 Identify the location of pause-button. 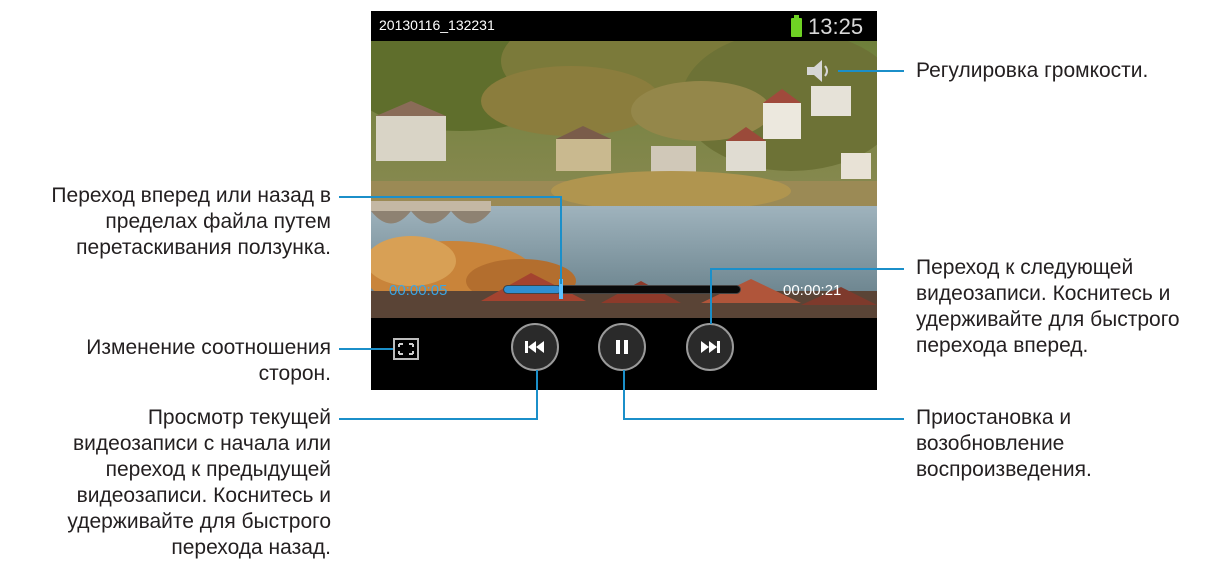
(622, 347).